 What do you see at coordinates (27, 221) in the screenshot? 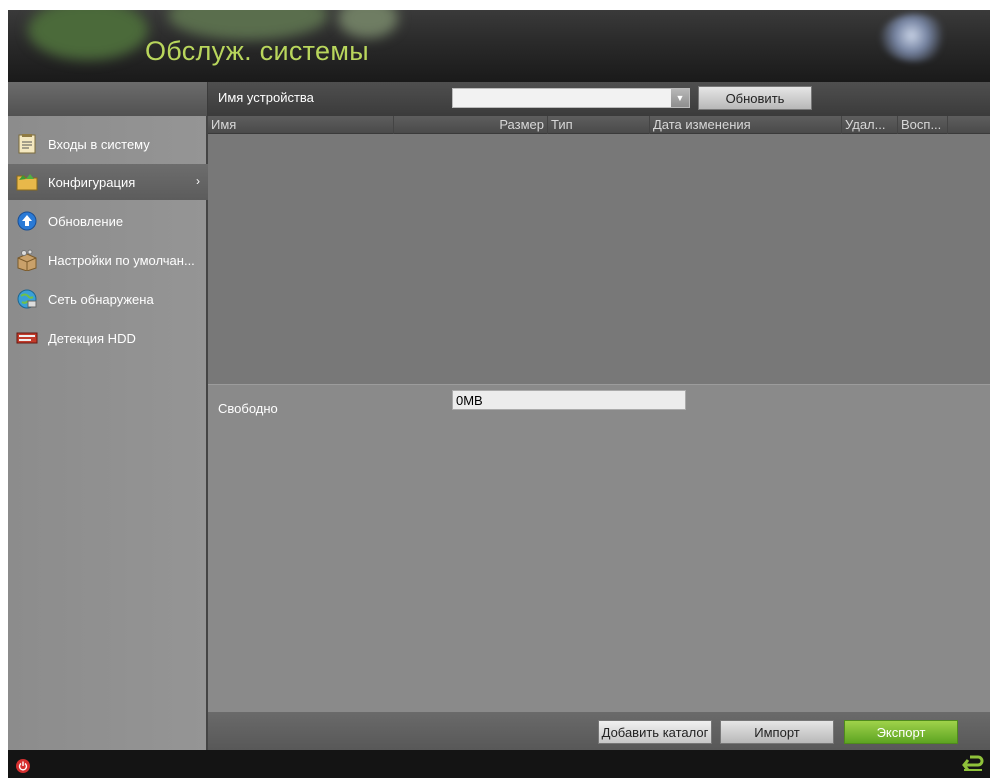
I see `upgrade-arrow-icon` at bounding box center [27, 221].